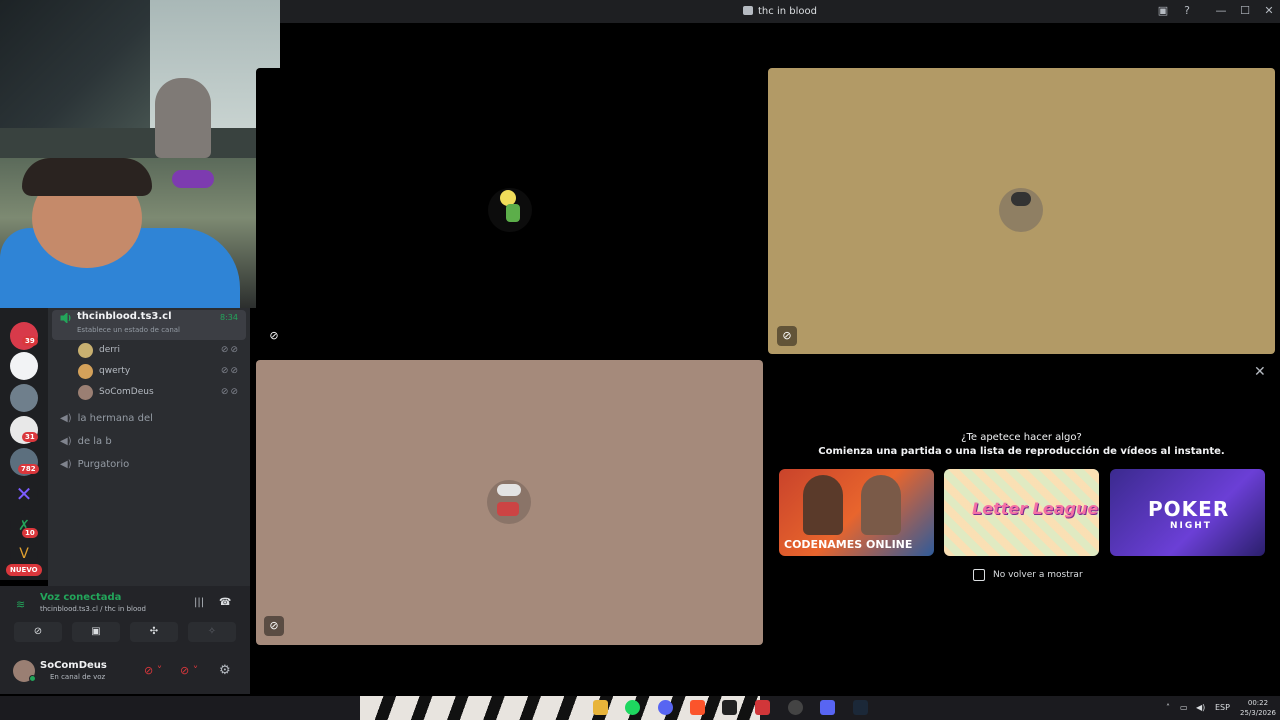 The height and width of the screenshot is (720, 1280). What do you see at coordinates (24, 570) in the screenshot?
I see `new-badge: NUEVO` at bounding box center [24, 570].